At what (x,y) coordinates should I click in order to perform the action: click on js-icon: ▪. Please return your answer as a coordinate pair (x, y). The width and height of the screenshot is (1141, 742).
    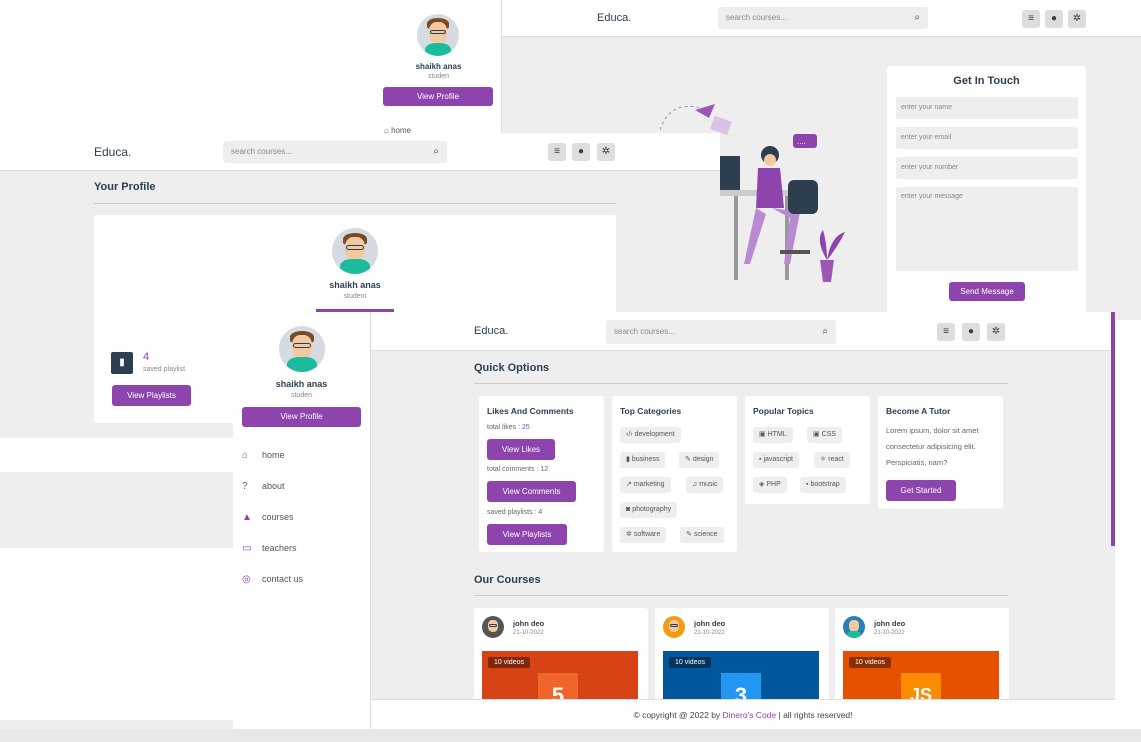
    Looking at the image, I should click on (760, 459).